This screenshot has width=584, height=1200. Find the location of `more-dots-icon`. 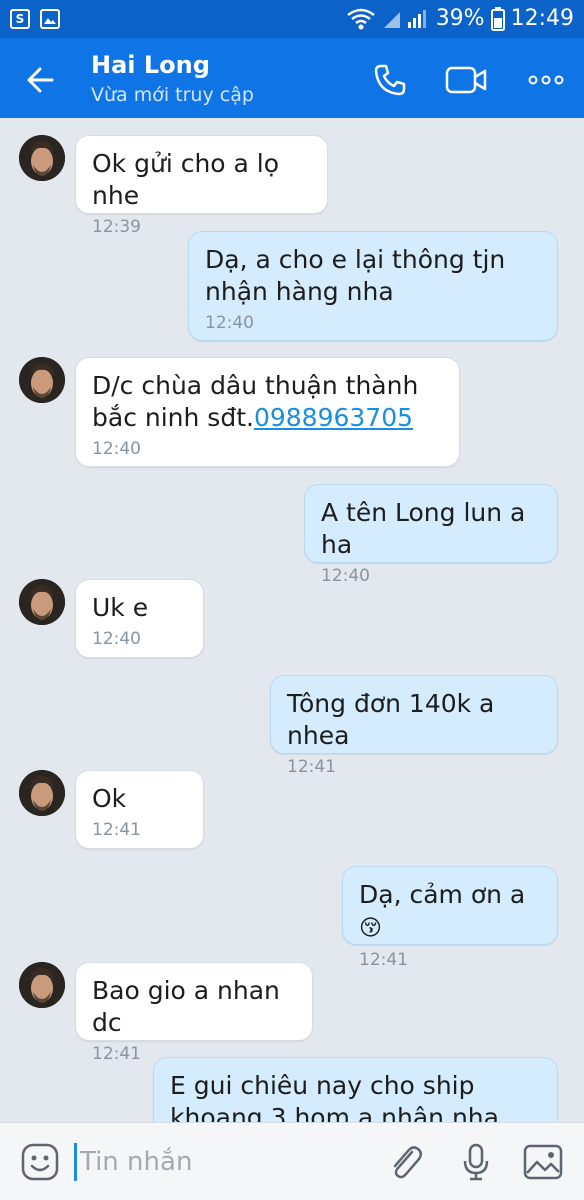

more-dots-icon is located at coordinates (546, 80).